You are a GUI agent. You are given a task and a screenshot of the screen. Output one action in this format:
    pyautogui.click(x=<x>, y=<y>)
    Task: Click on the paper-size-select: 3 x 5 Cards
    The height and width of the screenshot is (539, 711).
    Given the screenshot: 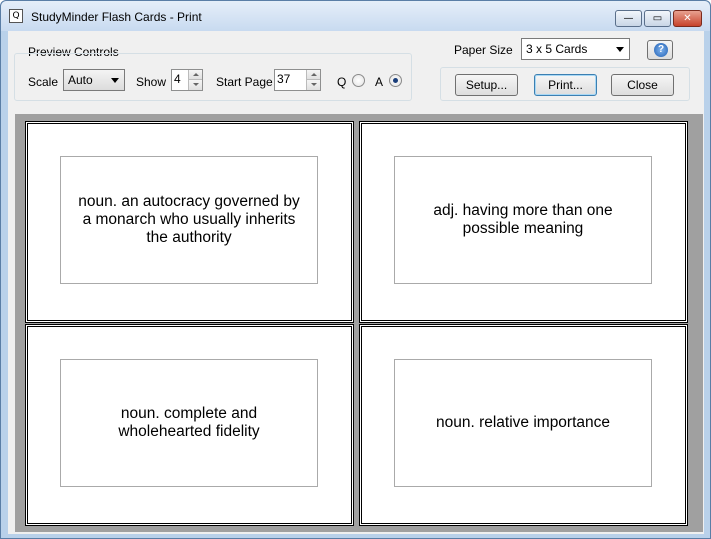 What is the action you would take?
    pyautogui.click(x=575, y=49)
    